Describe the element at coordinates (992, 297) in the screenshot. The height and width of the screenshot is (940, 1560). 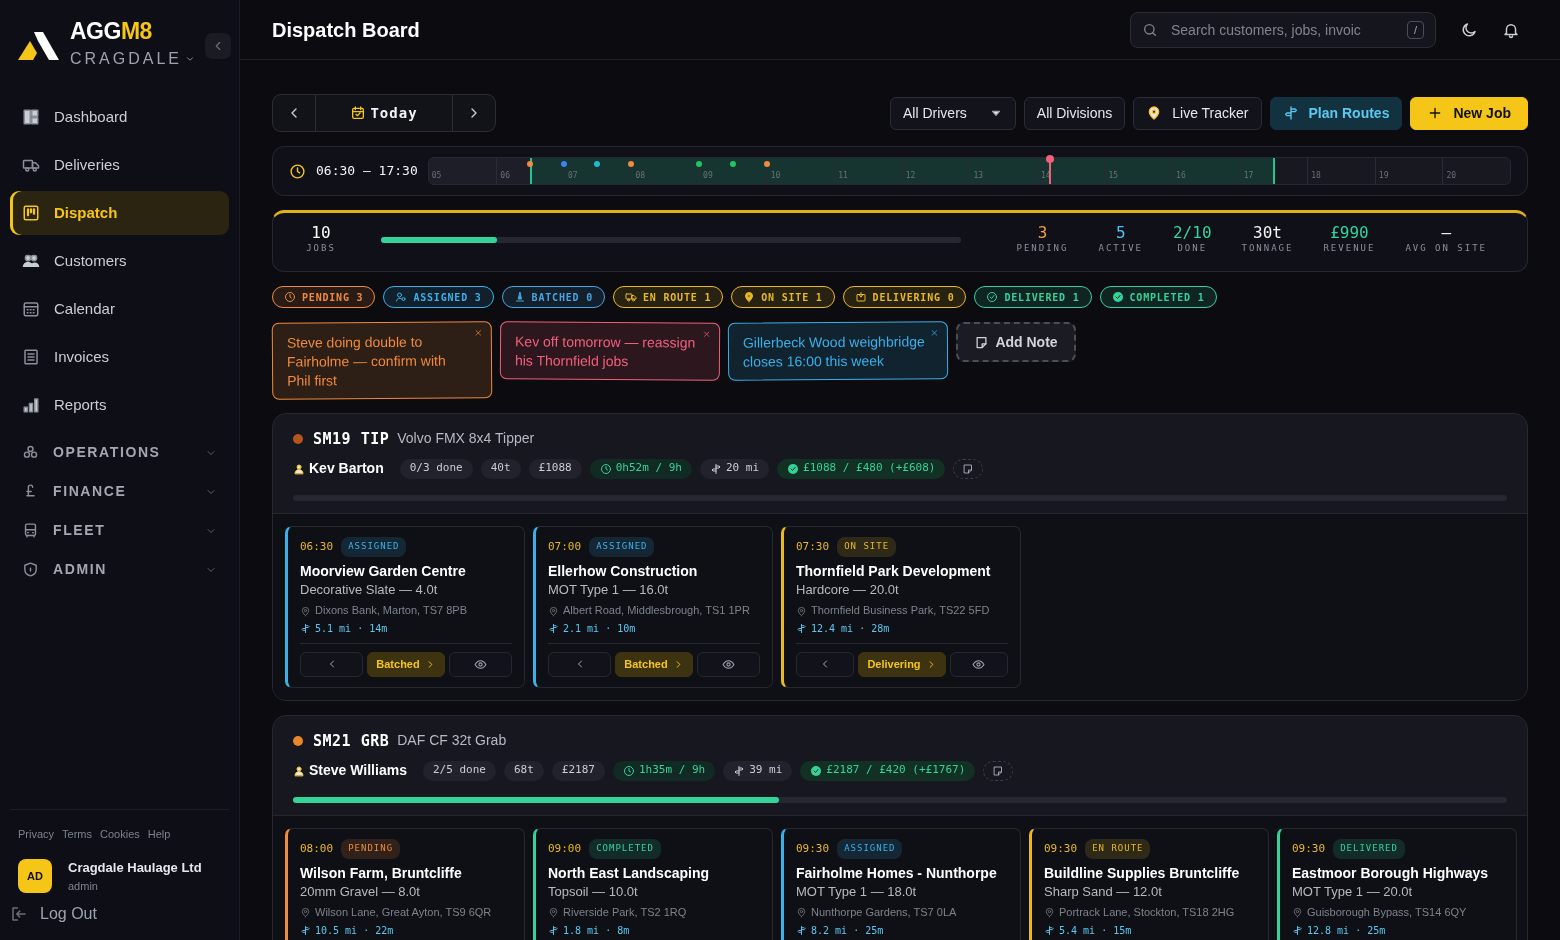
I see `check-circle-icon` at that location.